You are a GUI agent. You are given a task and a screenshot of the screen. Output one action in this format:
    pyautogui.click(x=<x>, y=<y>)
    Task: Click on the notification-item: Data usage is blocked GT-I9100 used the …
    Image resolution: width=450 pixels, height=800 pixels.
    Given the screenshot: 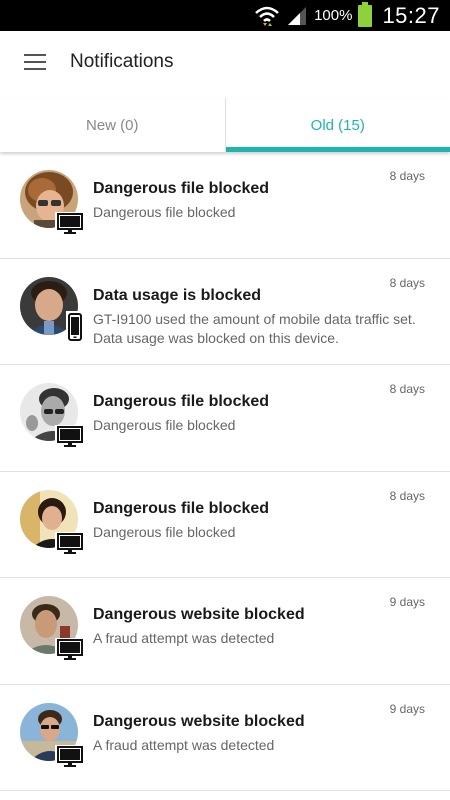 What is the action you would take?
    pyautogui.click(x=225, y=312)
    